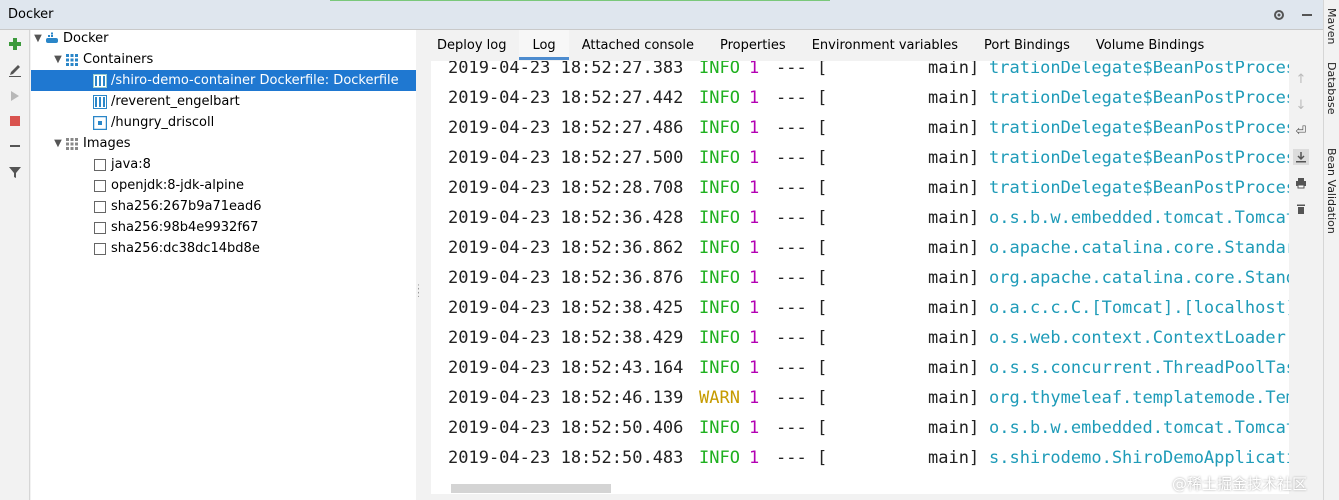 The height and width of the screenshot is (500, 1339). I want to click on tree-item-image: openjdk:8-jdk-alpine, so click(169, 185).